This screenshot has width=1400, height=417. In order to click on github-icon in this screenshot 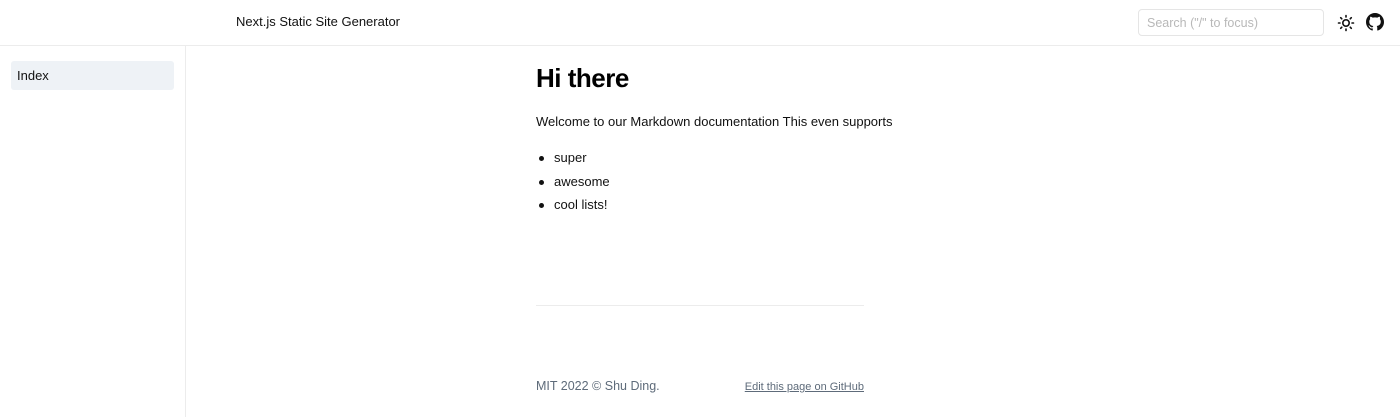, I will do `click(1375, 22)`.